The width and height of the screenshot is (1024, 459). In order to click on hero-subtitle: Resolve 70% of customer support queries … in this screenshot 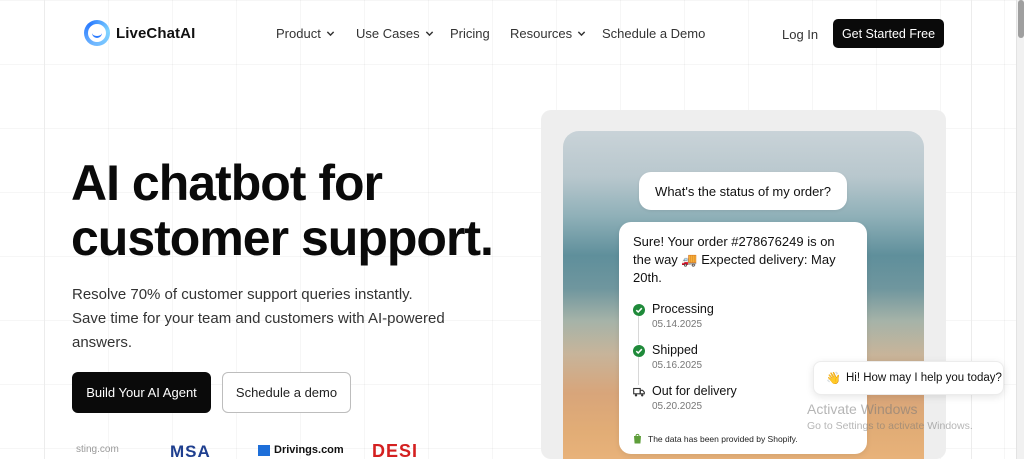, I will do `click(272, 319)`.